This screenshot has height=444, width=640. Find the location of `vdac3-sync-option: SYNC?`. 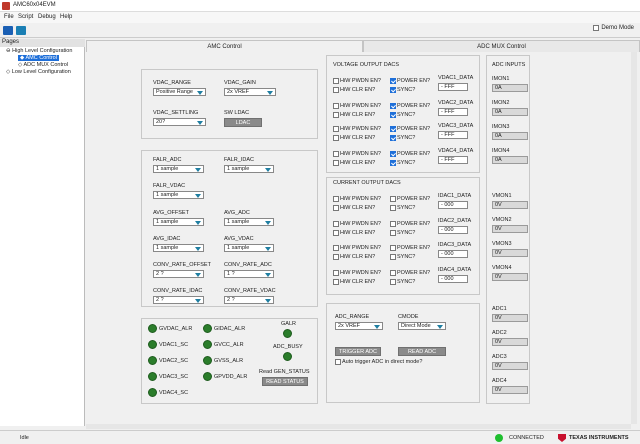

vdac3-sync-option: SYNC? is located at coordinates (402, 138).